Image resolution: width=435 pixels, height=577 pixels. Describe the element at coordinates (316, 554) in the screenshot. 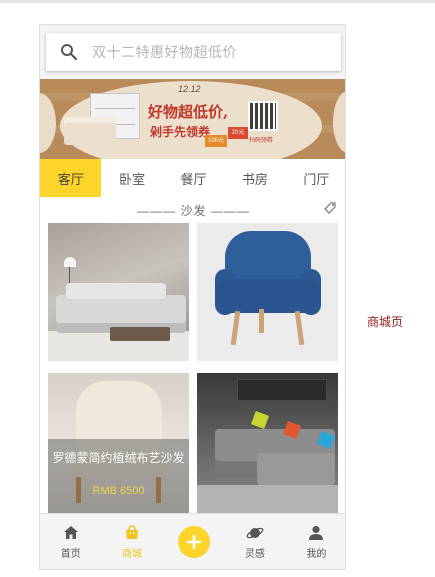

I see `nav-label: 我的` at that location.